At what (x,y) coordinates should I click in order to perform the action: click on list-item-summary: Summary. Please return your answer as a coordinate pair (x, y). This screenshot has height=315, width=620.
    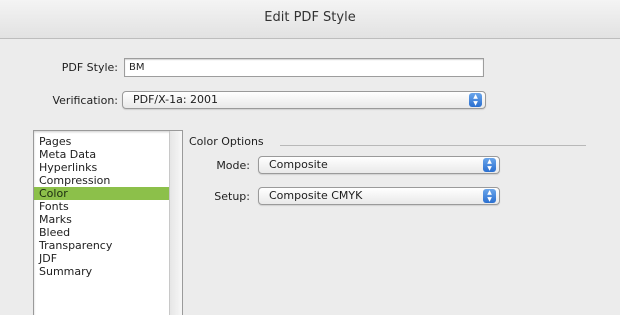
    Looking at the image, I should click on (101, 271).